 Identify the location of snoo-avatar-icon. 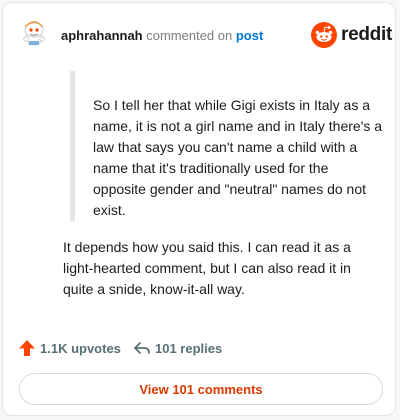
(34, 33).